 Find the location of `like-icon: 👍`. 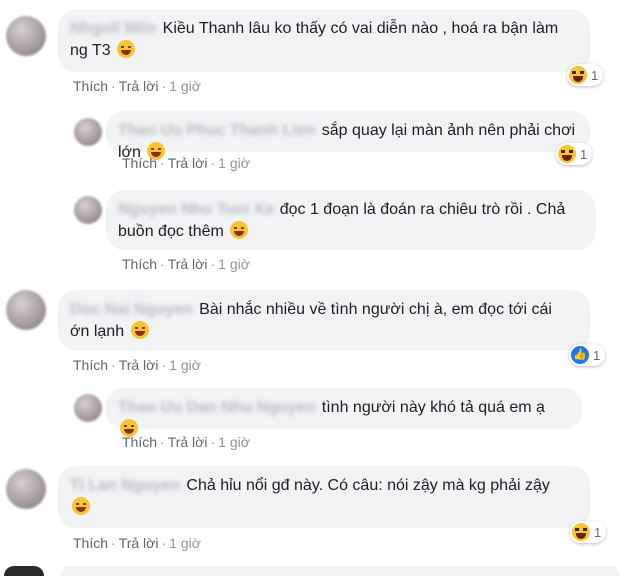

like-icon: 👍 is located at coordinates (580, 355).